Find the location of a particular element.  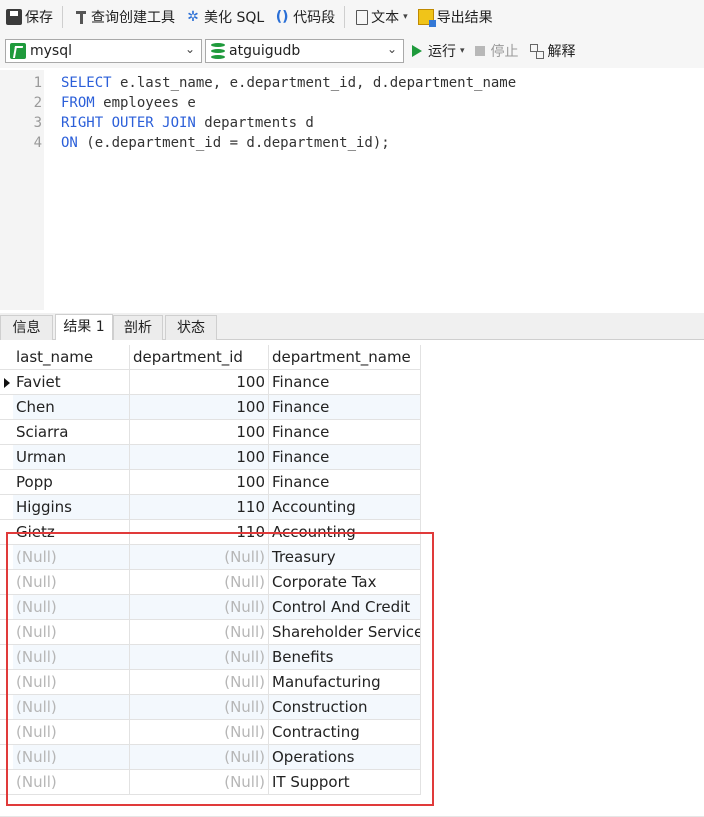

tab-profile: 剖析 is located at coordinates (138, 327).